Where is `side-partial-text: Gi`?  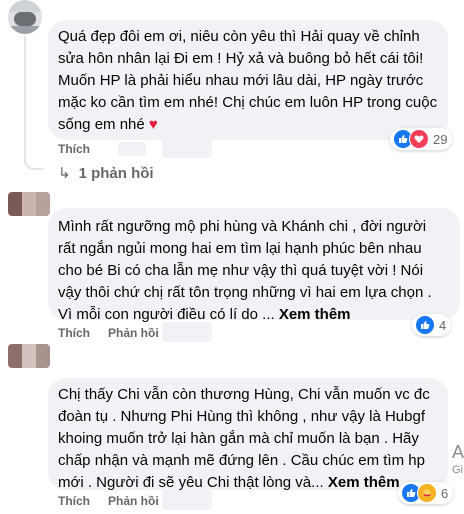
side-partial-text: Gi is located at coordinates (457, 470).